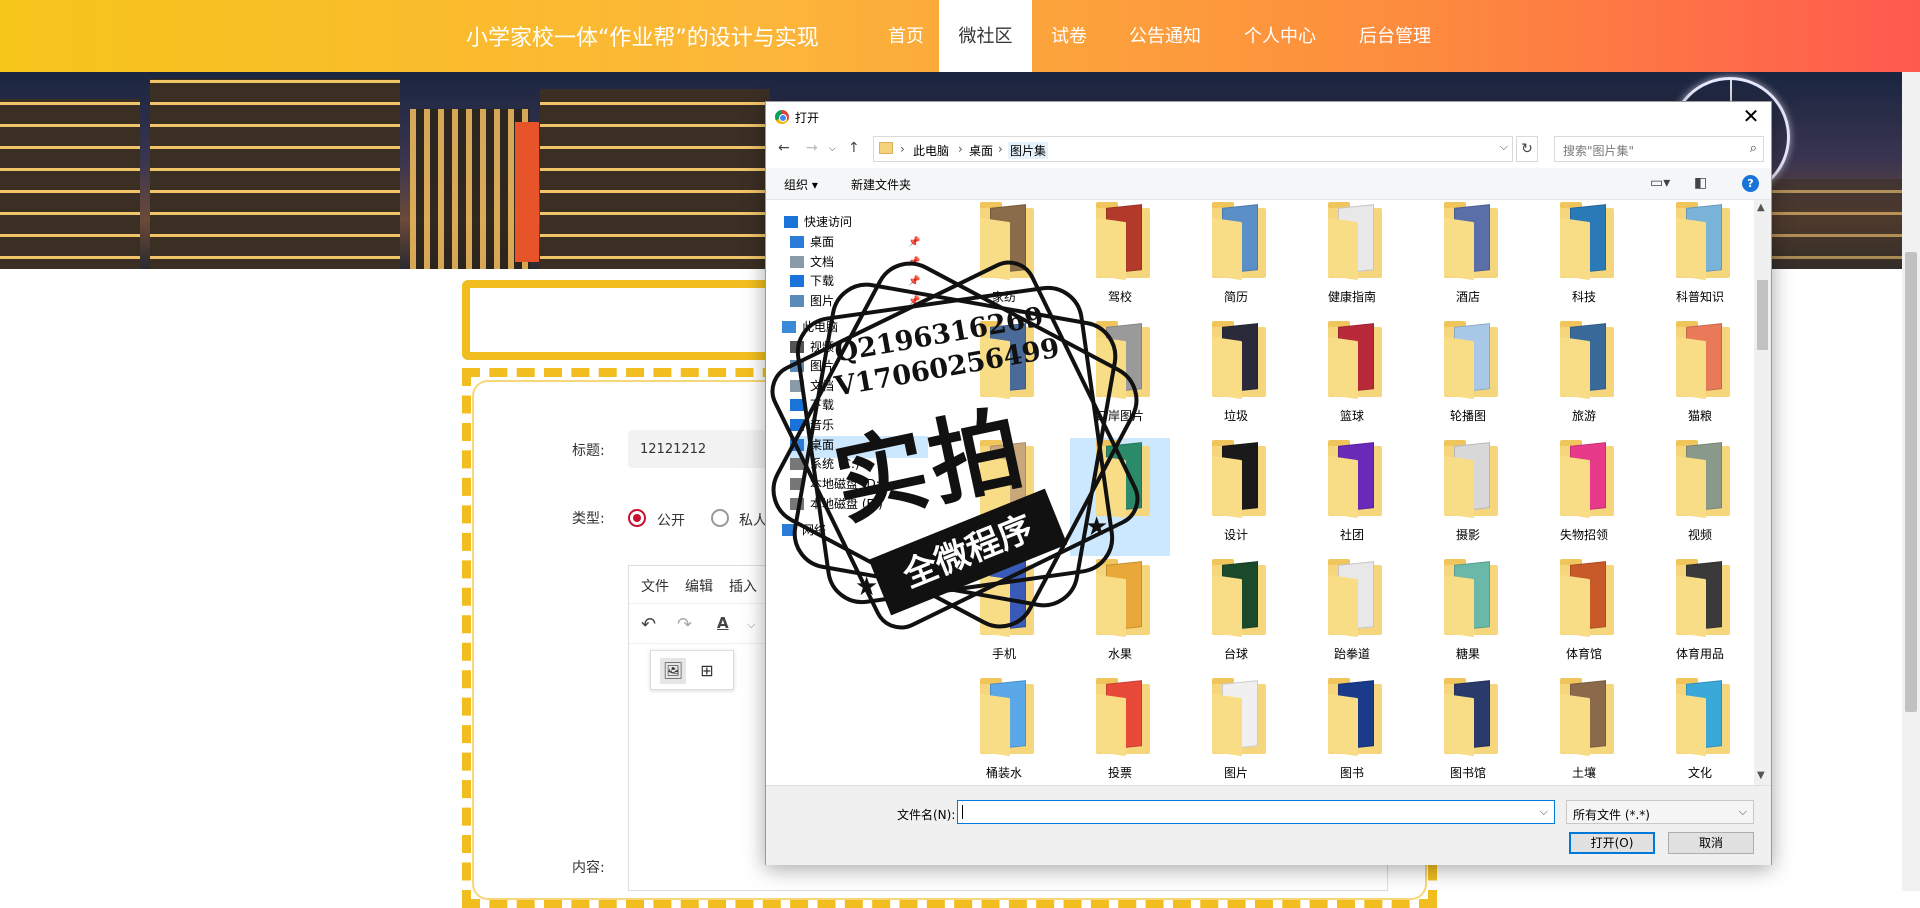 The width and height of the screenshot is (1920, 908). I want to click on folder-item: 跆拳道, so click(1352, 616).